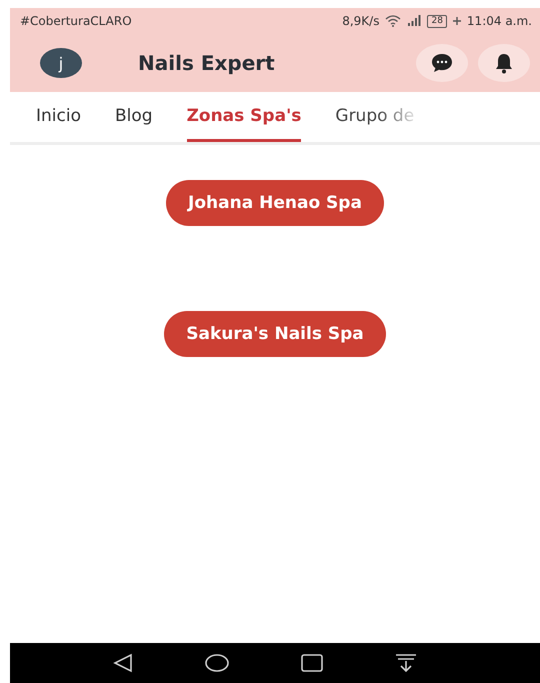 This screenshot has width=540, height=683. Describe the element at coordinates (393, 21) in the screenshot. I see `wifi-icon` at that location.